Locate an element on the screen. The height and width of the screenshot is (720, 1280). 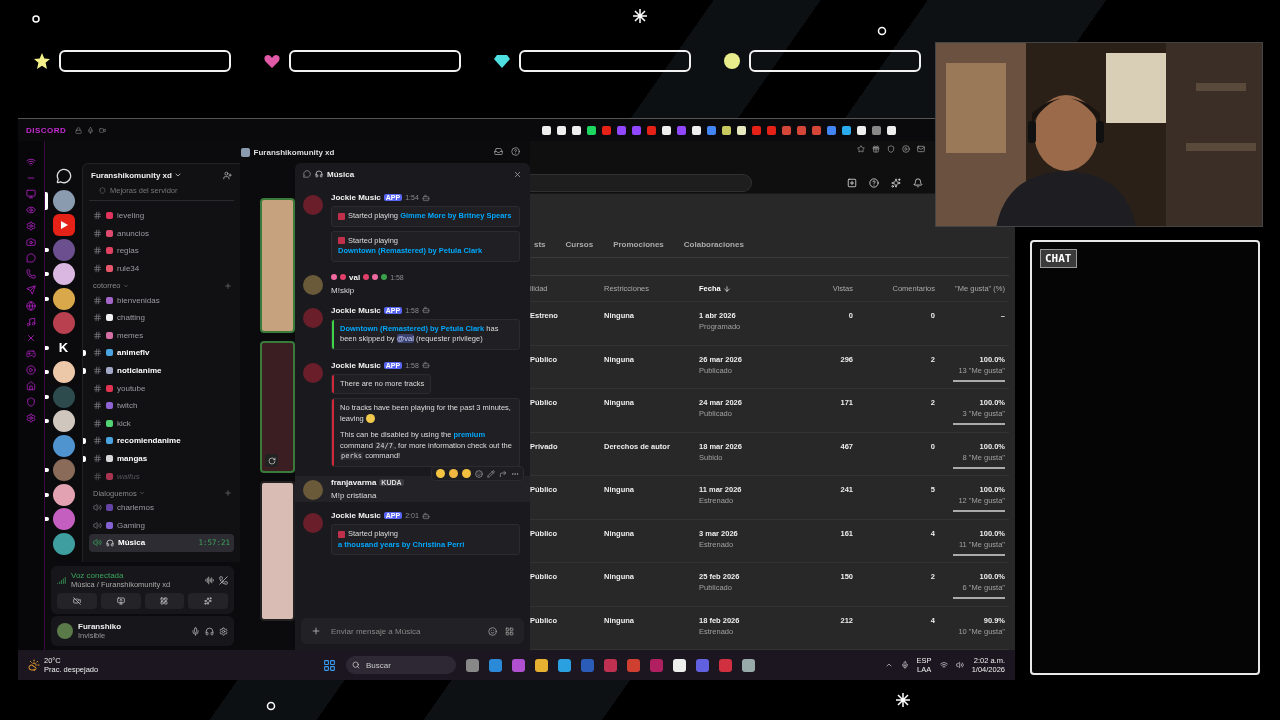
channel-name: Gaming is located at coordinates (131, 525).